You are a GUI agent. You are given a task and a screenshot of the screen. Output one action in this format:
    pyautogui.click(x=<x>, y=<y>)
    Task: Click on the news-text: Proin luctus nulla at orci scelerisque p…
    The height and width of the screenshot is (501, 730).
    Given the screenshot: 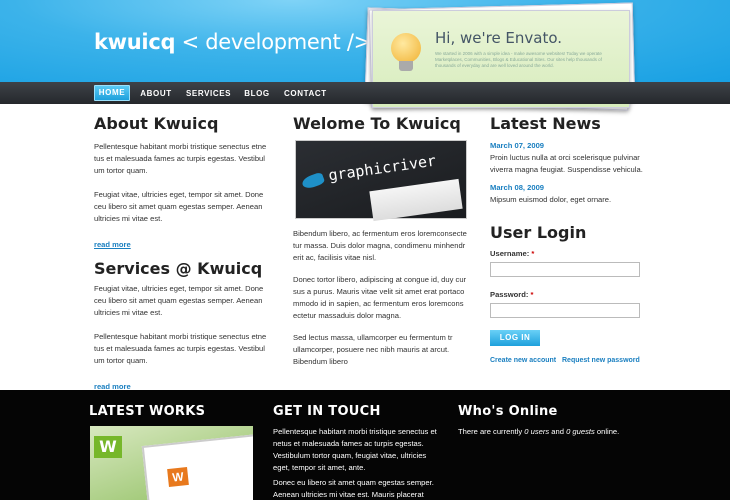 What is the action you would take?
    pyautogui.click(x=566, y=163)
    